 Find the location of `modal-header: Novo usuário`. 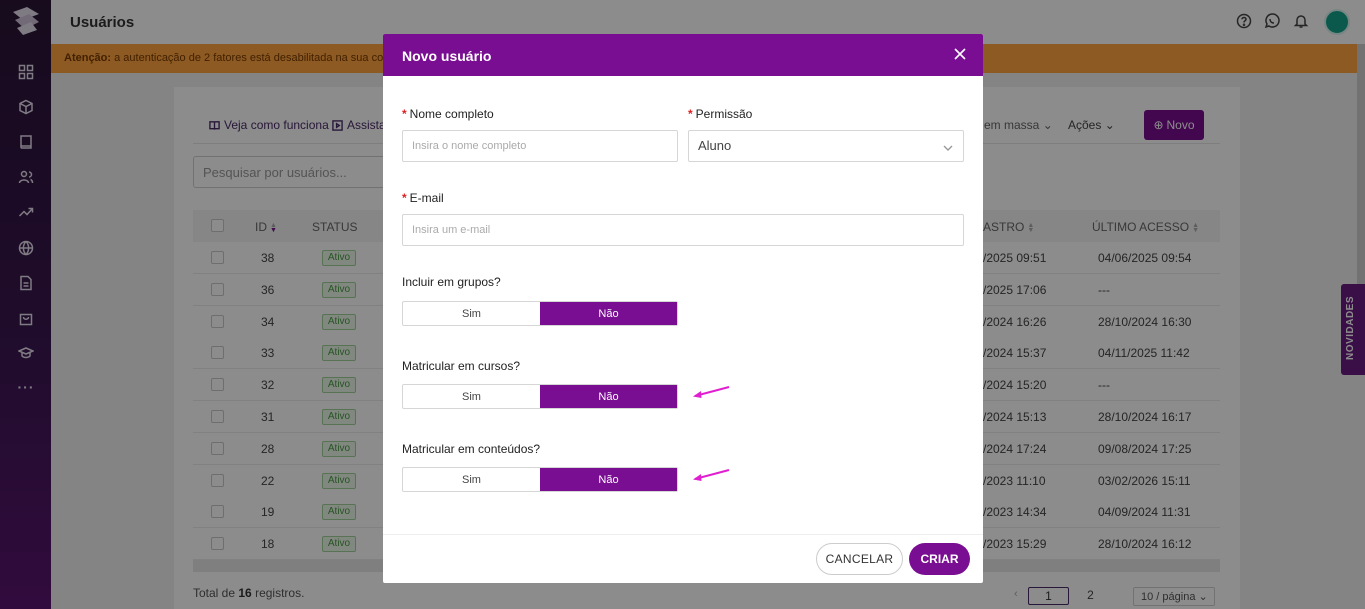

modal-header: Novo usuário is located at coordinates (683, 55).